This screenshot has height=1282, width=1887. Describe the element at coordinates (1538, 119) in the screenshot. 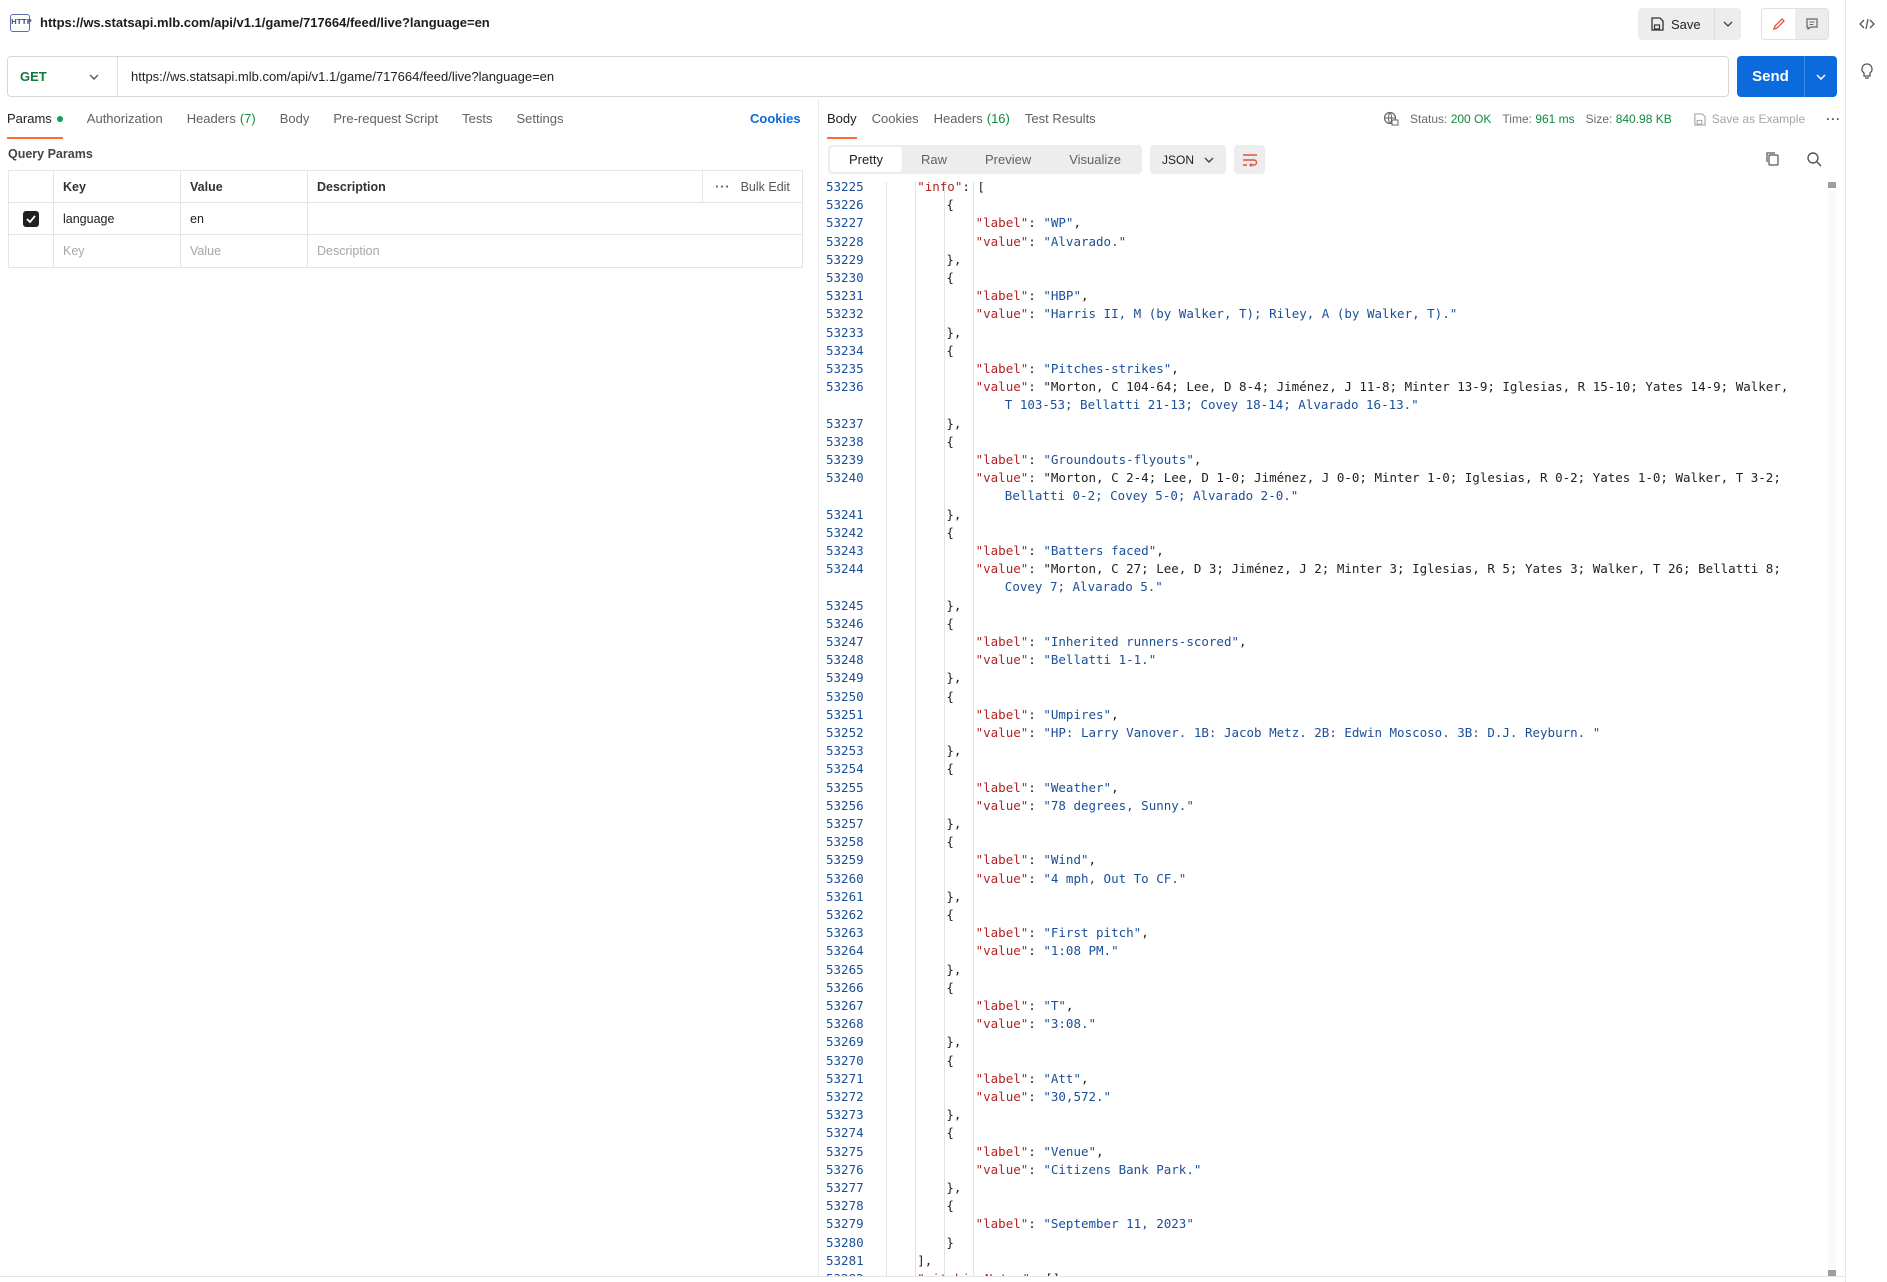

I see `time-info: Time: 961 ms` at that location.